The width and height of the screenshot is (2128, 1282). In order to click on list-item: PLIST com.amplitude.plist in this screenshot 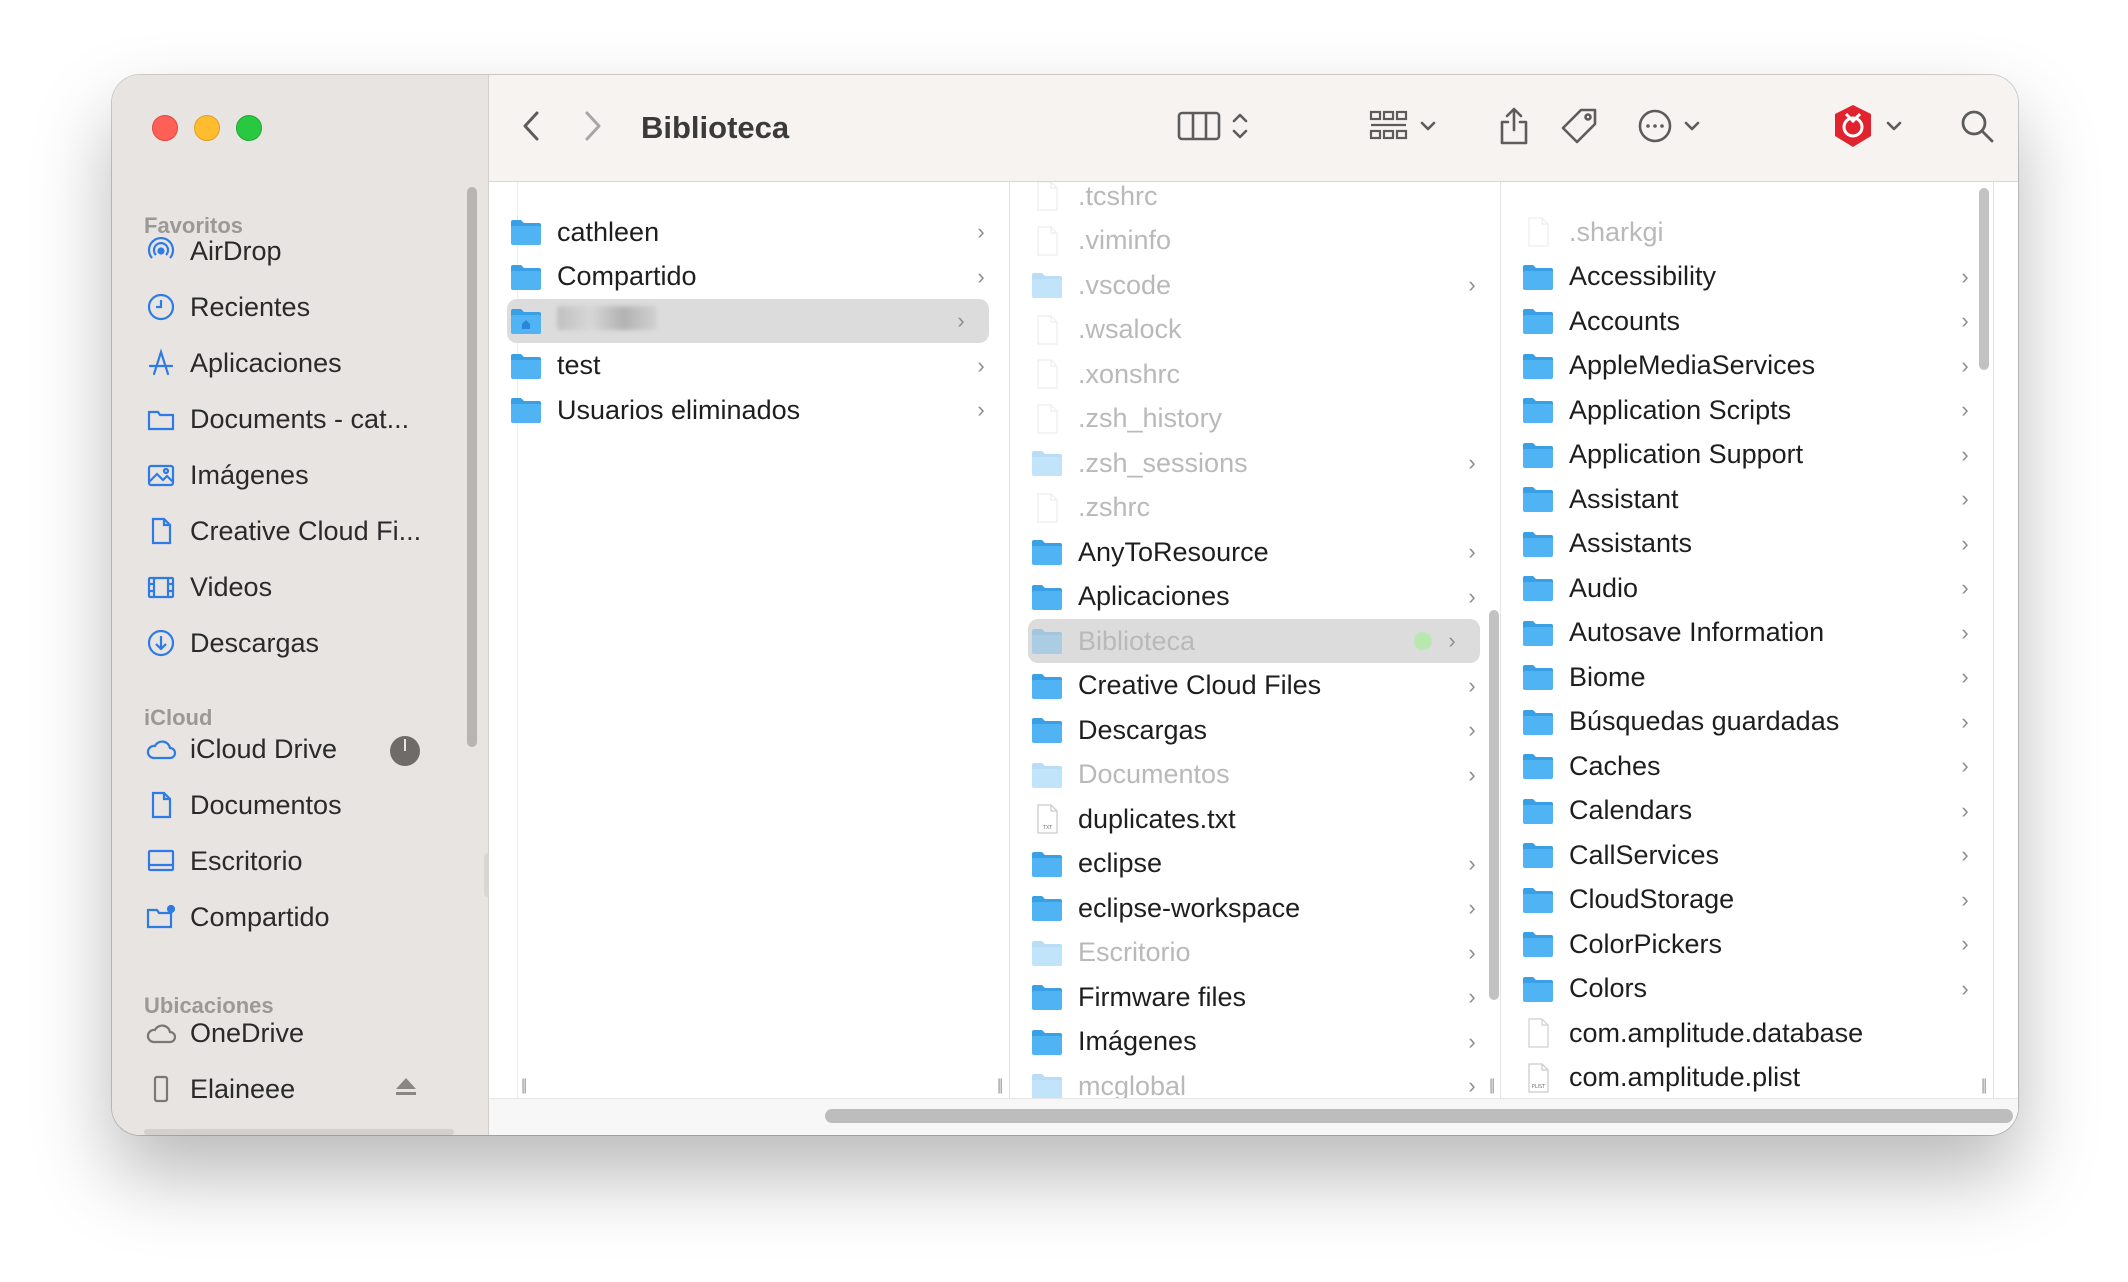, I will do `click(1747, 1078)`.